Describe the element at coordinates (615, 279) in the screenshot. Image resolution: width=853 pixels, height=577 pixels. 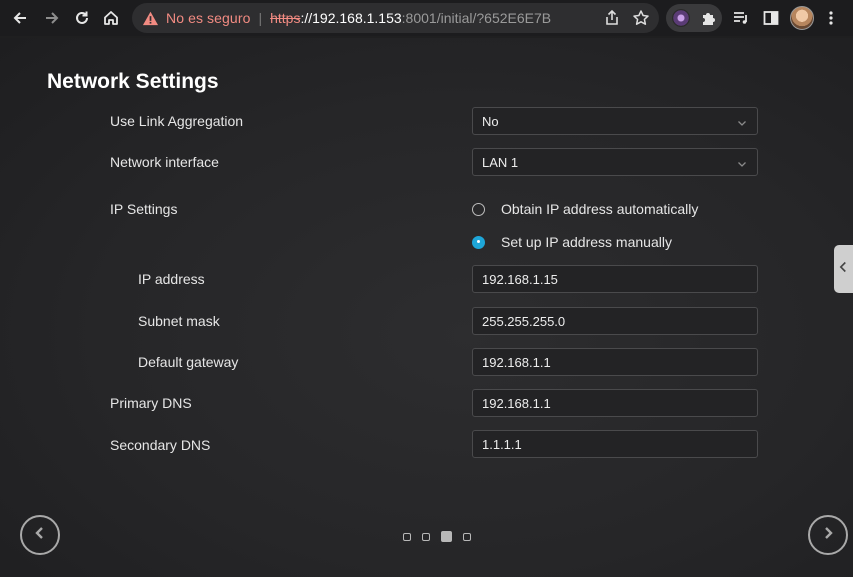
I see `ip-address-input: 192.168.1.15` at that location.